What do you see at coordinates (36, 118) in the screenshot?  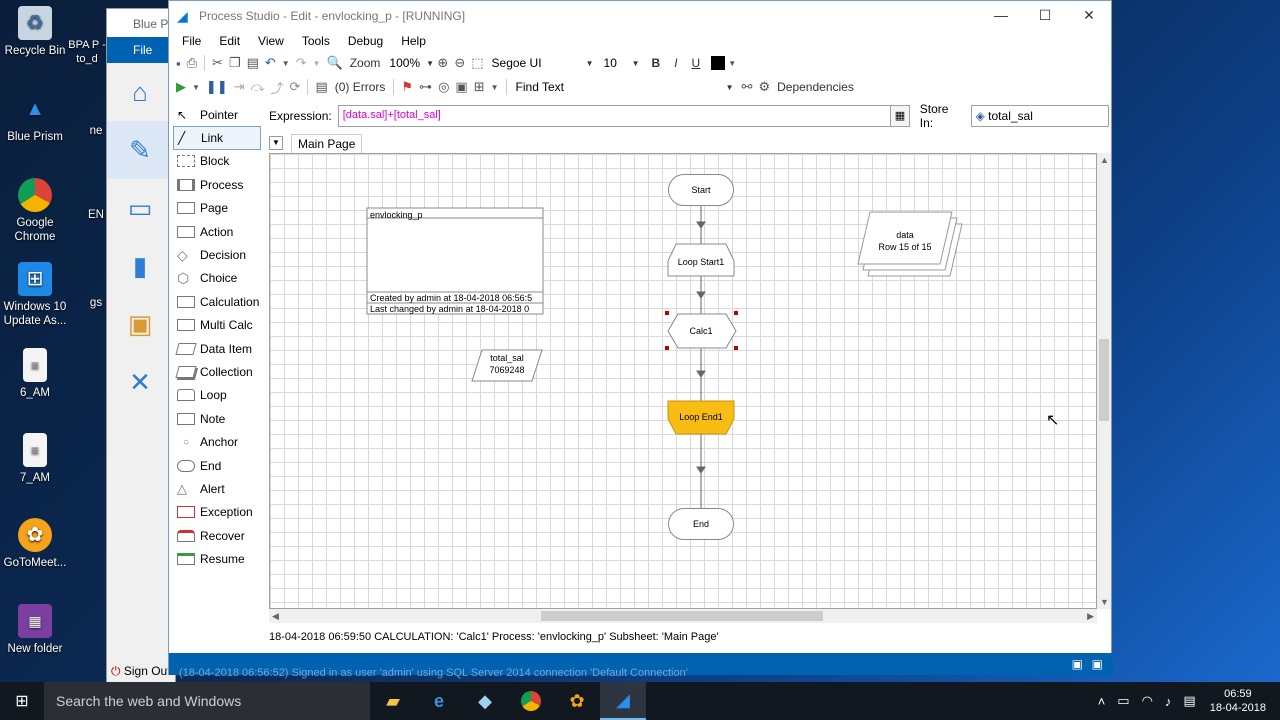 I see `desktop-icon-blue-prism: ▲ Blue Prism` at bounding box center [36, 118].